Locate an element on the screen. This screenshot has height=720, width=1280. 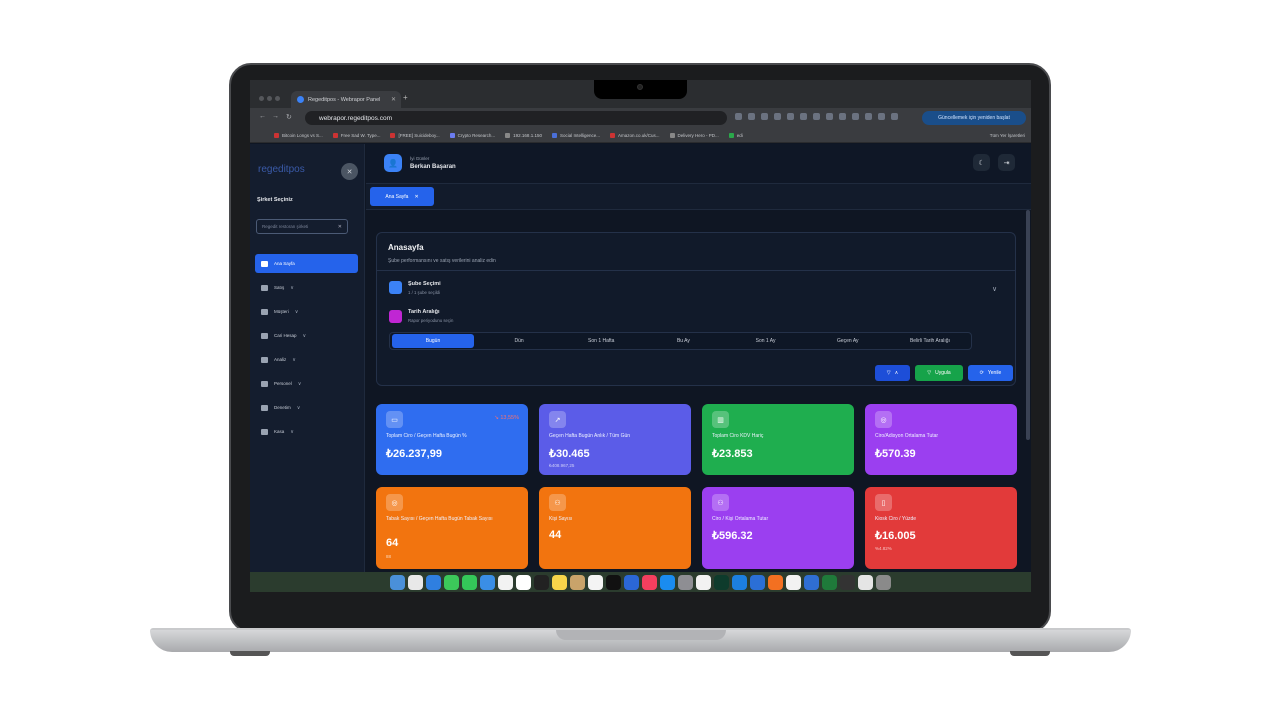
reload-icon: ↻ is located at coordinates (289, 117).